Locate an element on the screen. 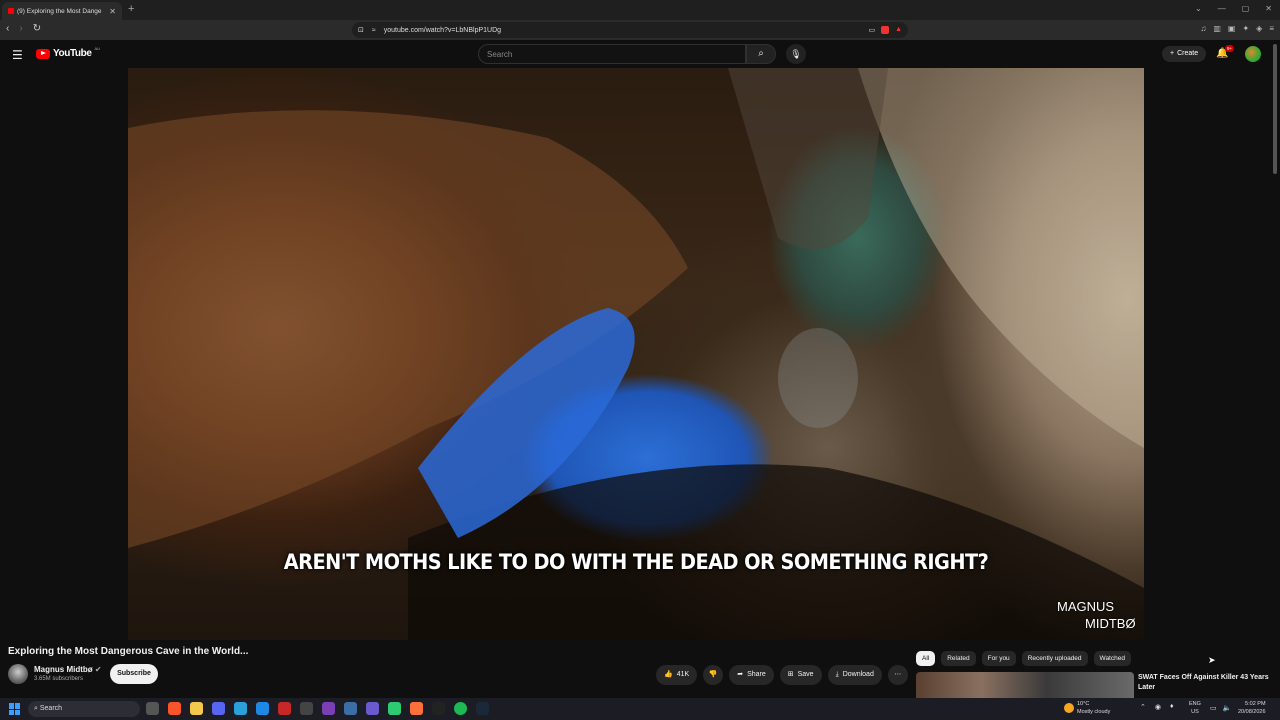  search-input: Search is located at coordinates (612, 54).